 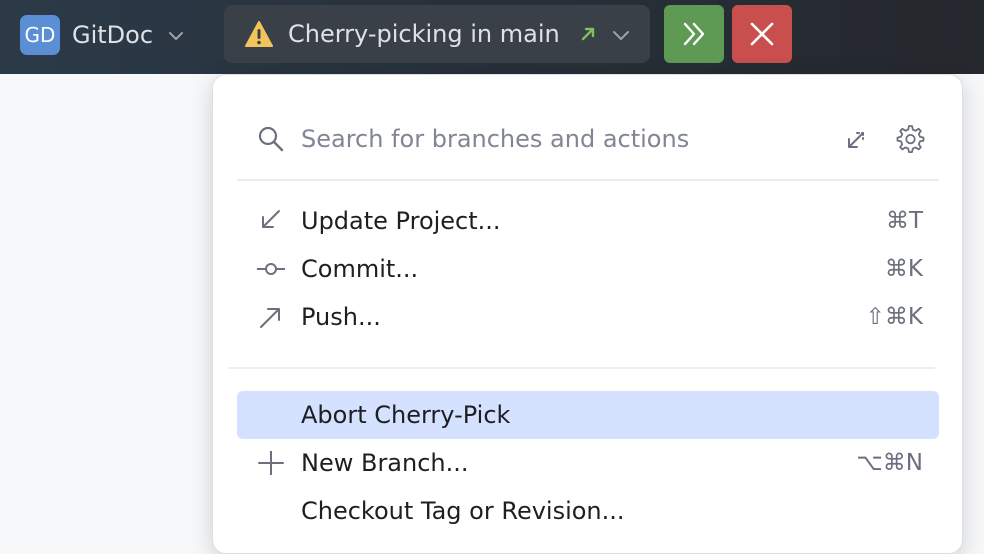 I want to click on outgoing-arrow-icon, so click(x=588, y=34).